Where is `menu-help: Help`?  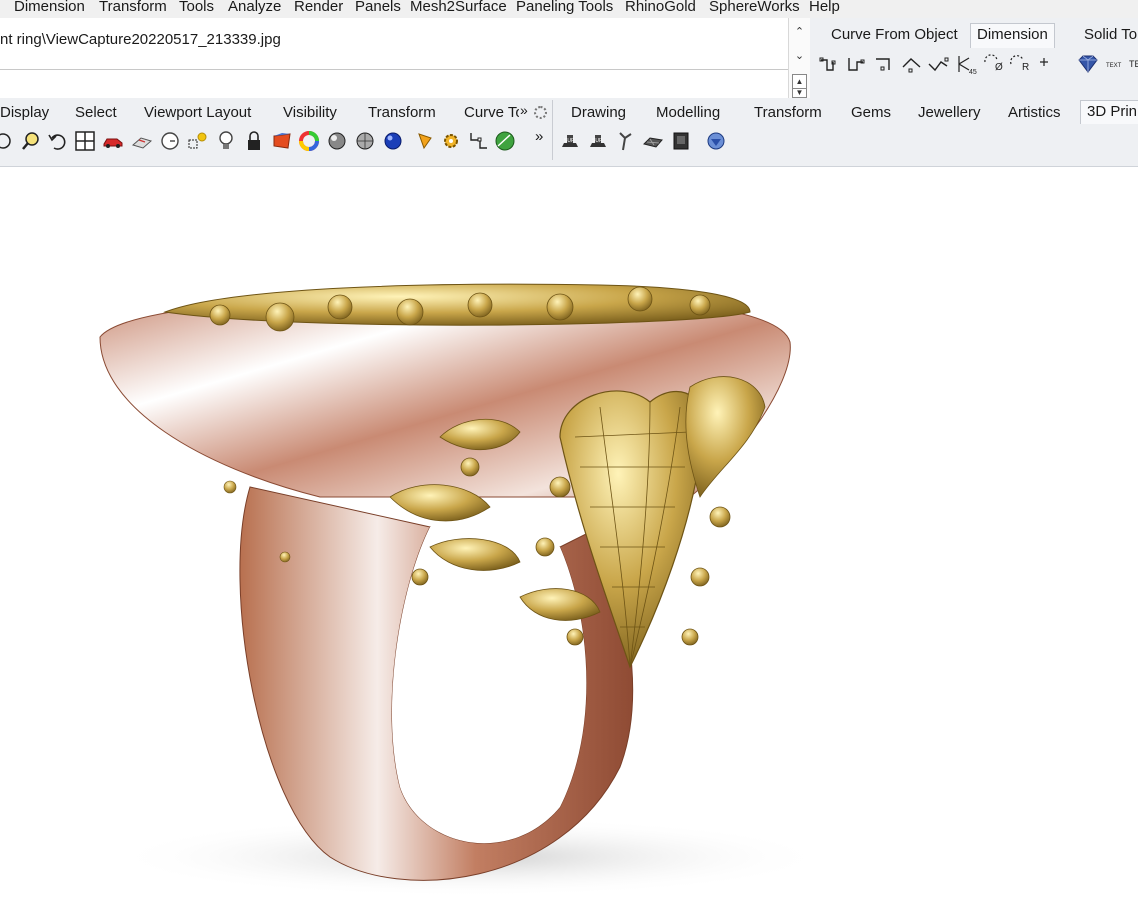 menu-help: Help is located at coordinates (824, 7).